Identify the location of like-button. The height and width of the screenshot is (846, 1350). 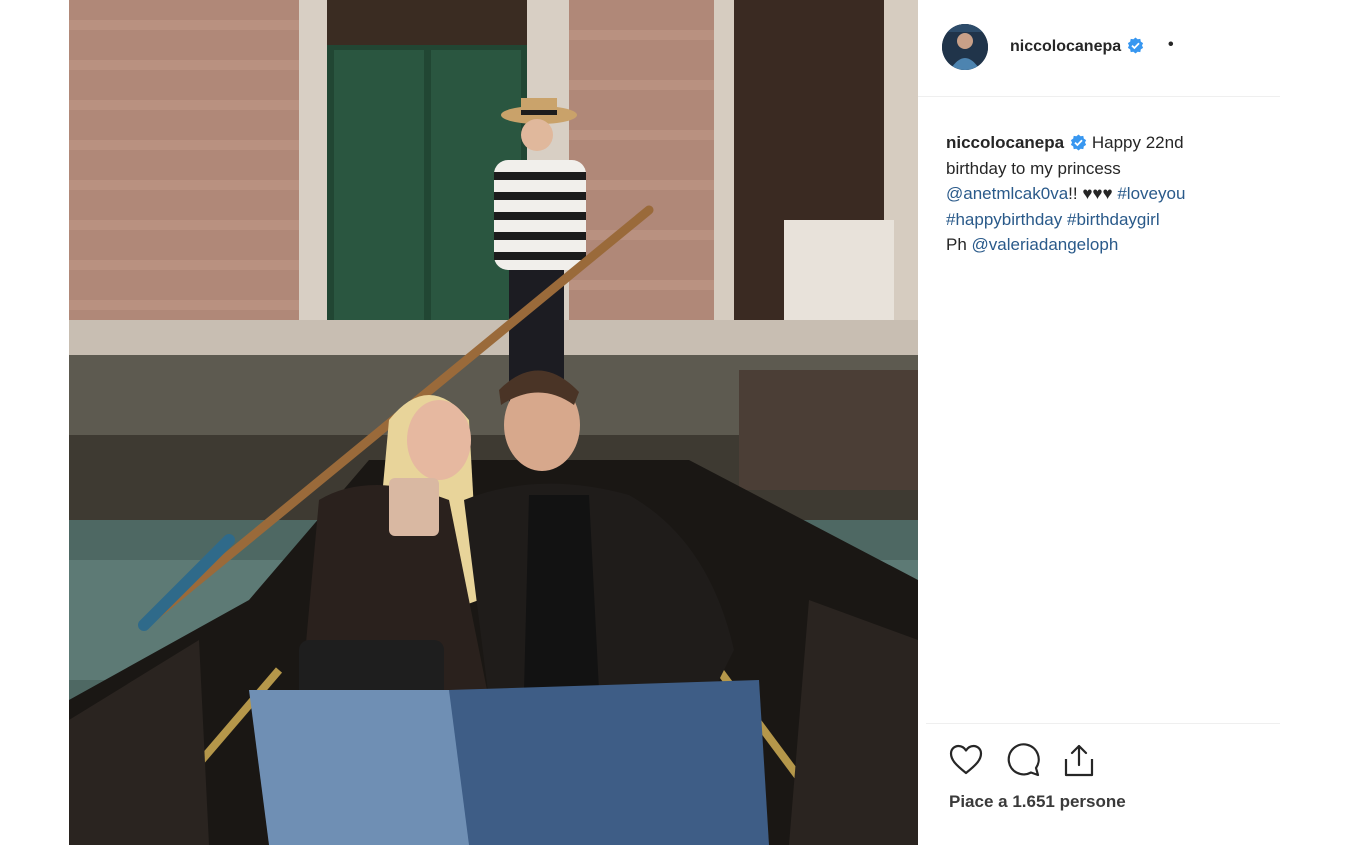
(968, 762).